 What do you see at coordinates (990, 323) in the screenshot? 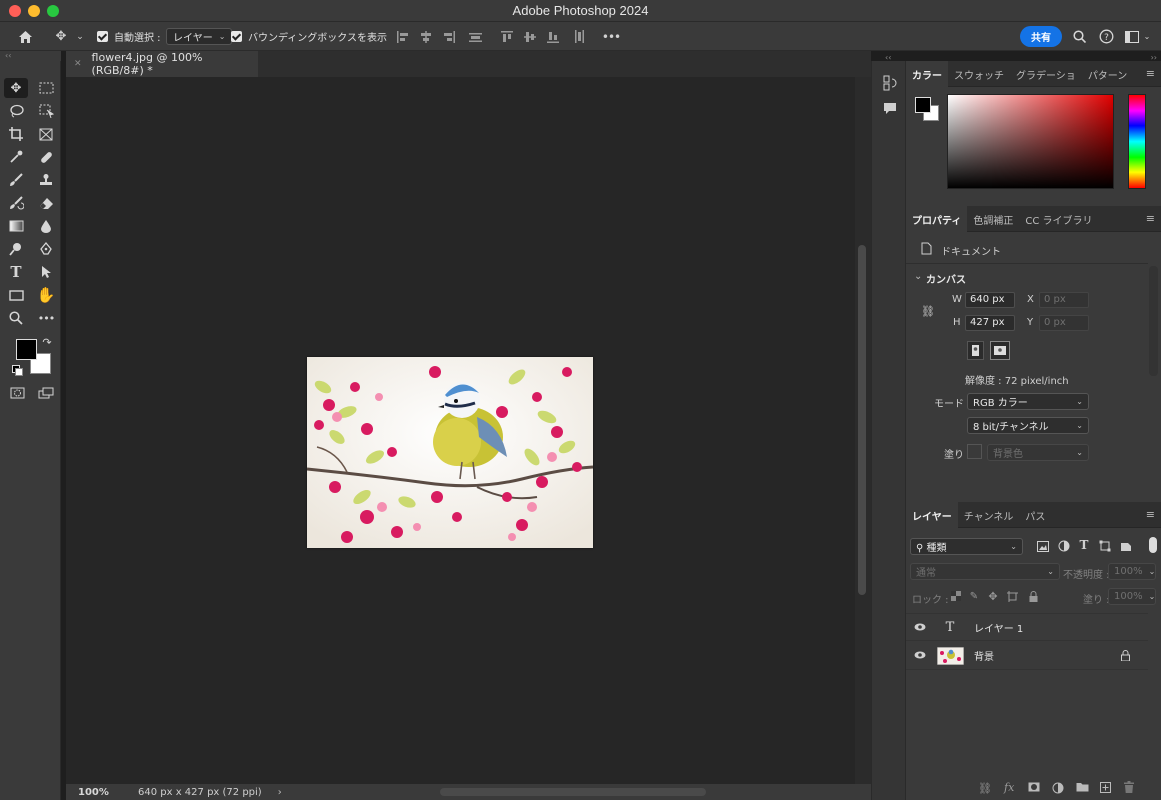
I see `height-field: 427 px` at bounding box center [990, 323].